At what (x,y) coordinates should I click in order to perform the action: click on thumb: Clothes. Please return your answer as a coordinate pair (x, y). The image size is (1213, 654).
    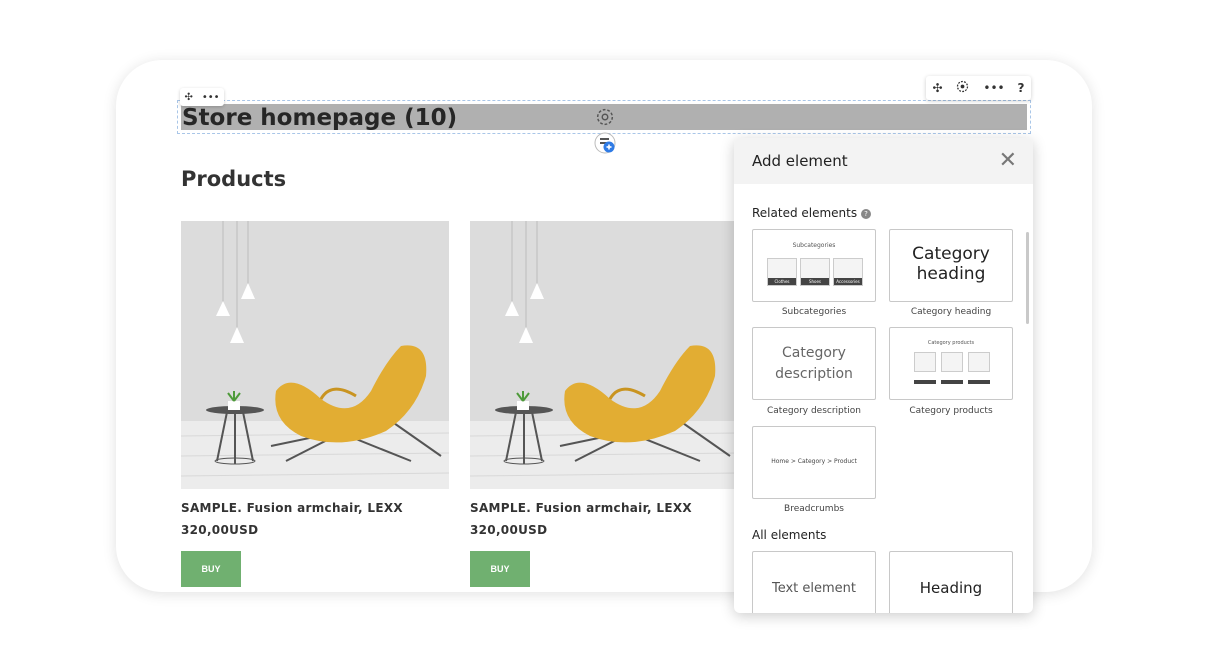
    Looking at the image, I should click on (782, 272).